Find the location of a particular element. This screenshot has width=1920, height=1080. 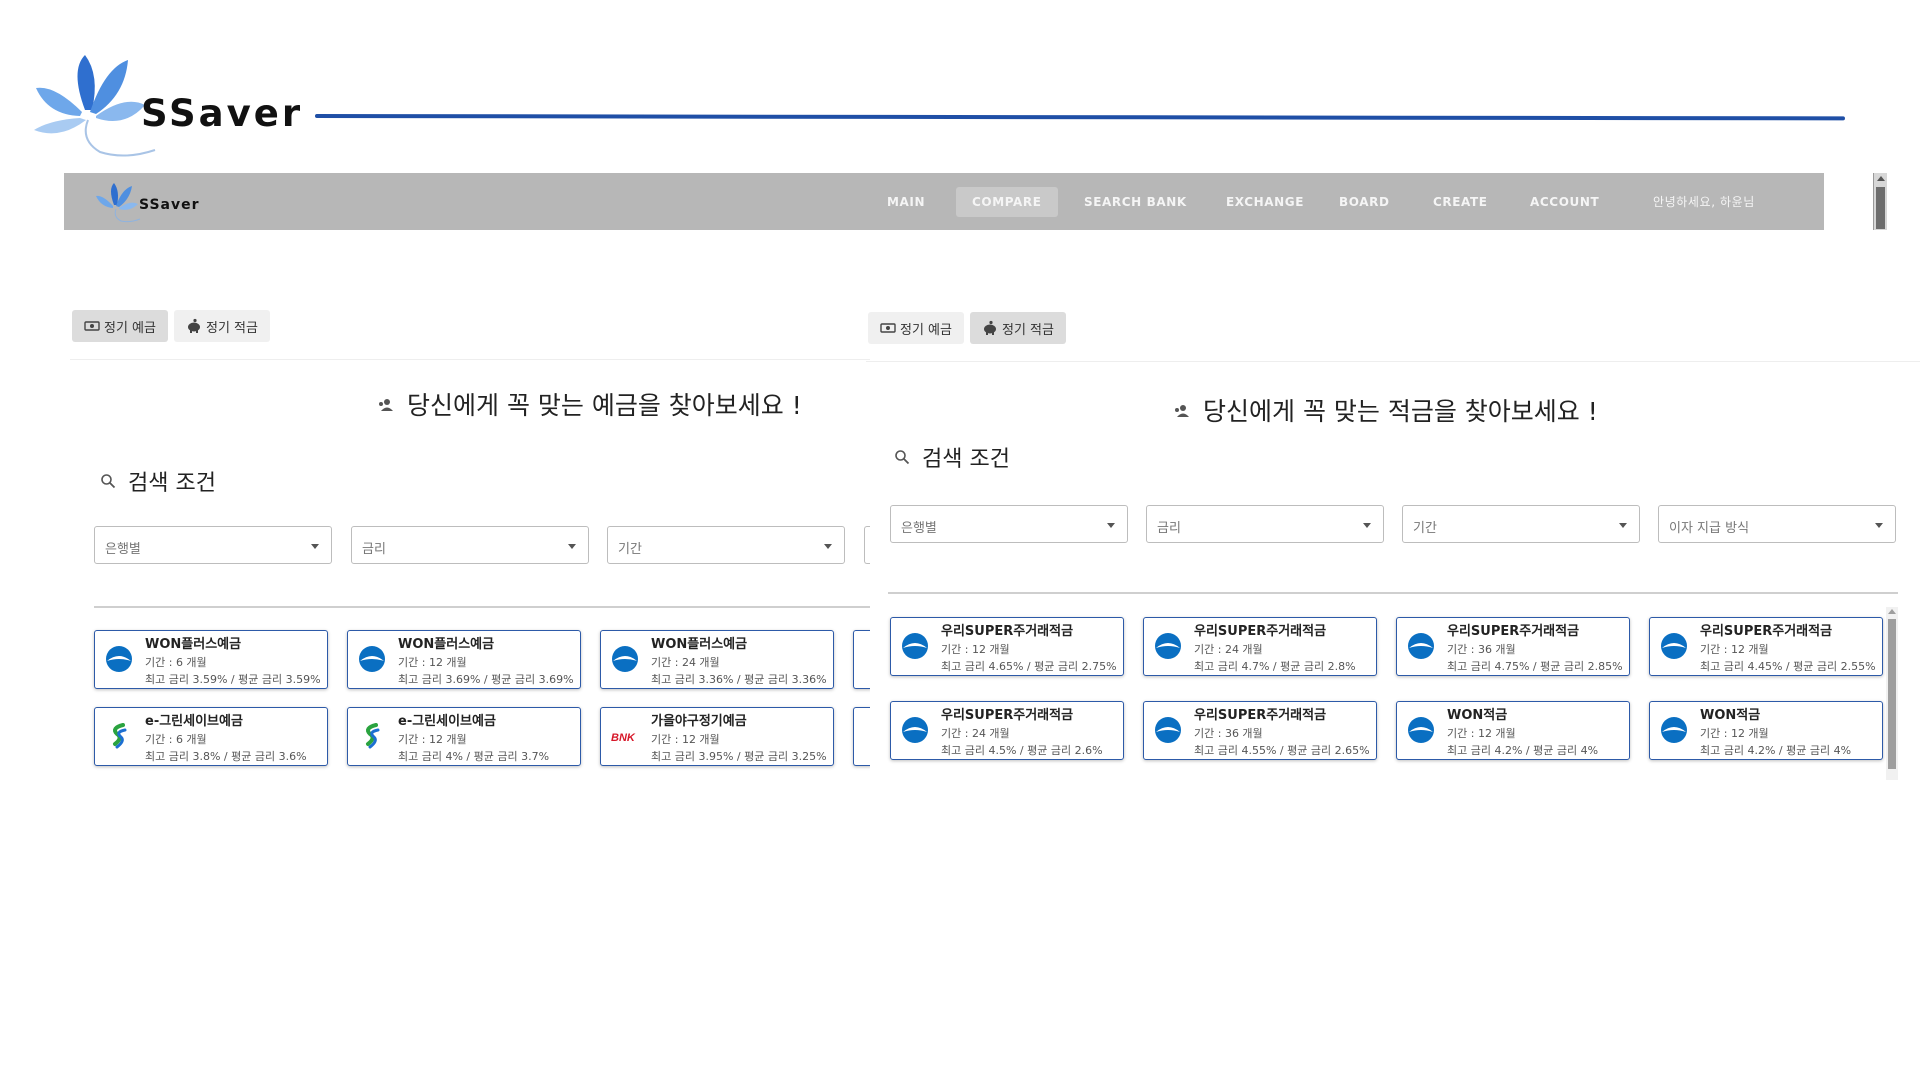

product-rate: 최고 금리 4.55% / 평균 금리 2.65% is located at coordinates (1282, 750).